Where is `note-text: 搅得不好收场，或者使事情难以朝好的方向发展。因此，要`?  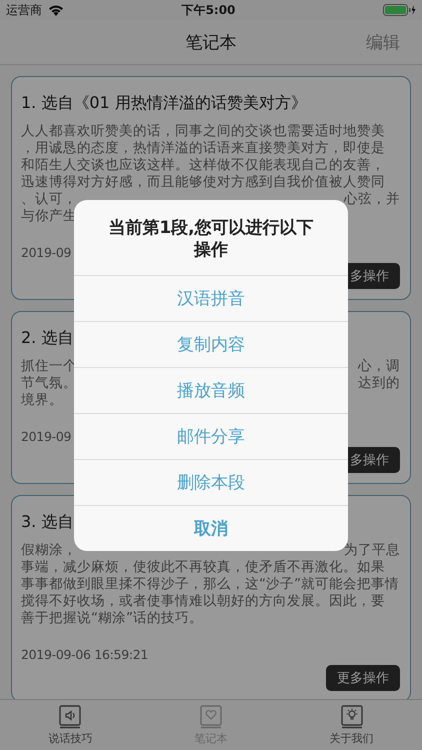 note-text: 搅得不好收场，或者使事情难以朝好的方向发展。因此，要 is located at coordinates (203, 601).